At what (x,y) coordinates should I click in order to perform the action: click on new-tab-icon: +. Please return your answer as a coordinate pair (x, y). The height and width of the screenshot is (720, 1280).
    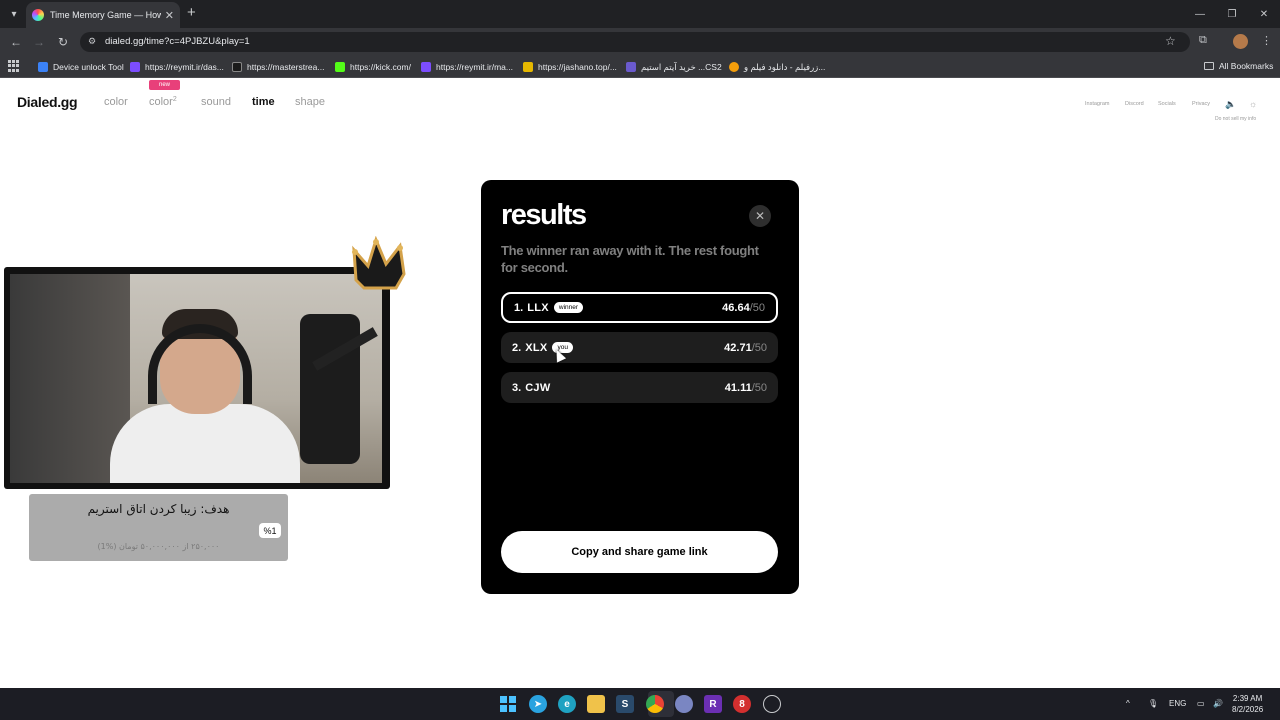
    Looking at the image, I should click on (191, 13).